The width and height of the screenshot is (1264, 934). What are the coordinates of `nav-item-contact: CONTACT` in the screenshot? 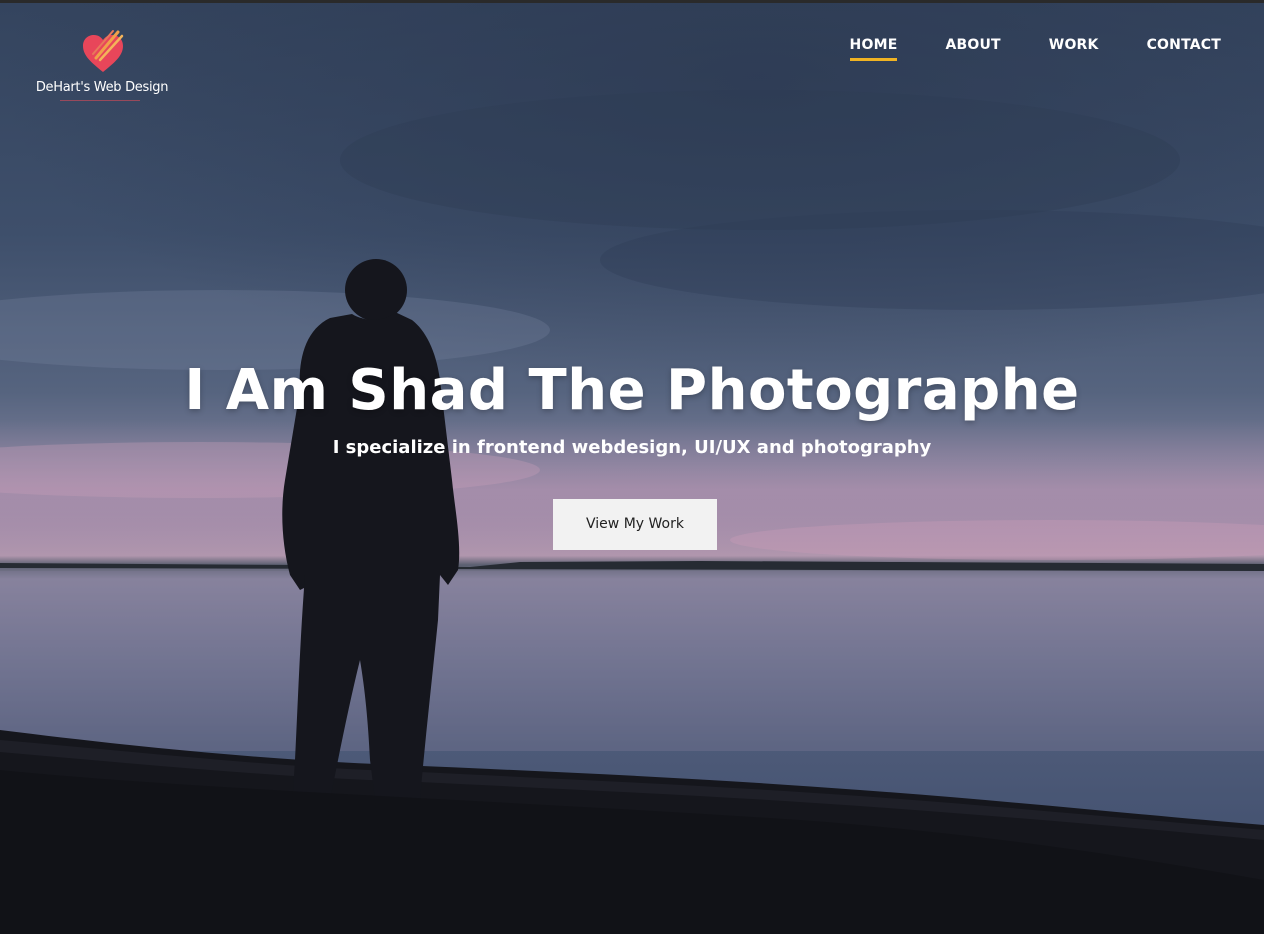 It's located at (1184, 49).